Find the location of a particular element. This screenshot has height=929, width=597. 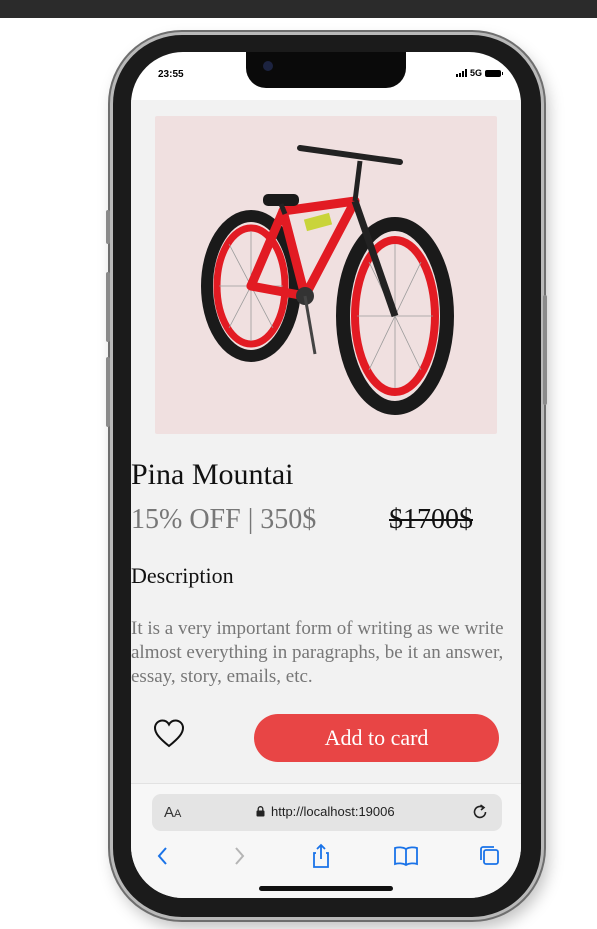

network-label: 5G is located at coordinates (475, 73).